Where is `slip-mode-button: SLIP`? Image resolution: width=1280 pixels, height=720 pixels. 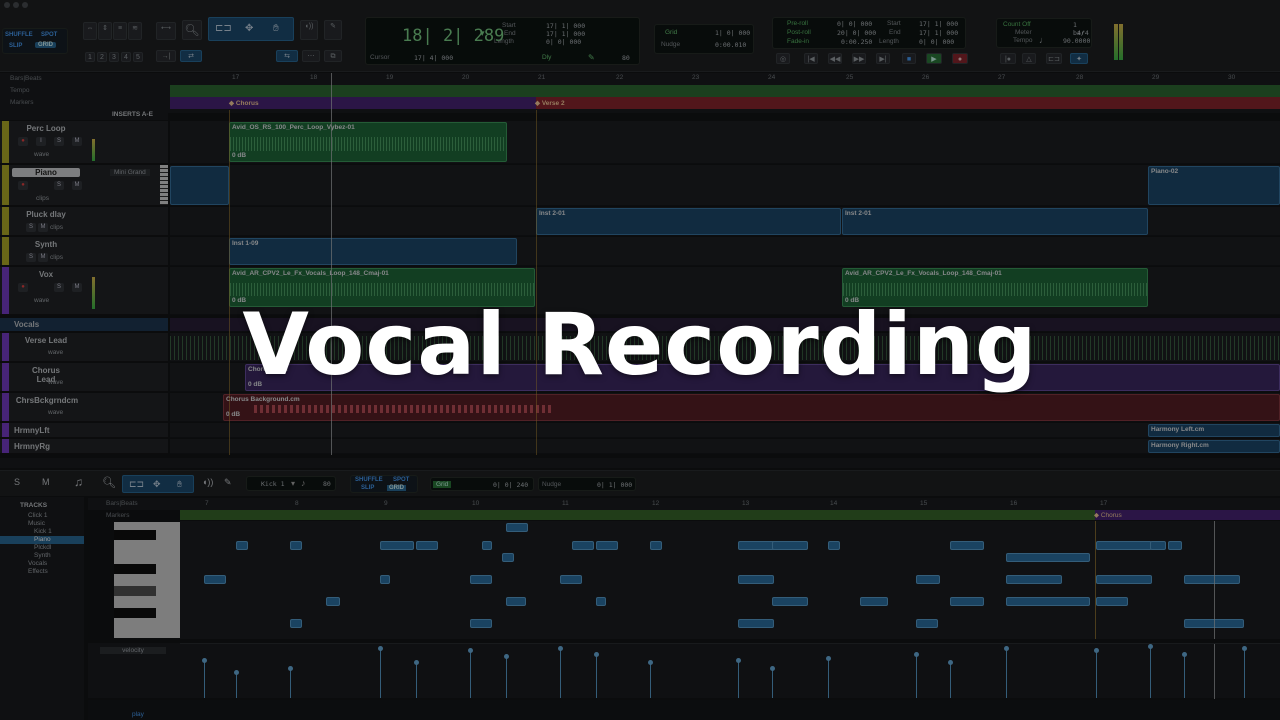
slip-mode-button: SLIP is located at coordinates (15, 46).